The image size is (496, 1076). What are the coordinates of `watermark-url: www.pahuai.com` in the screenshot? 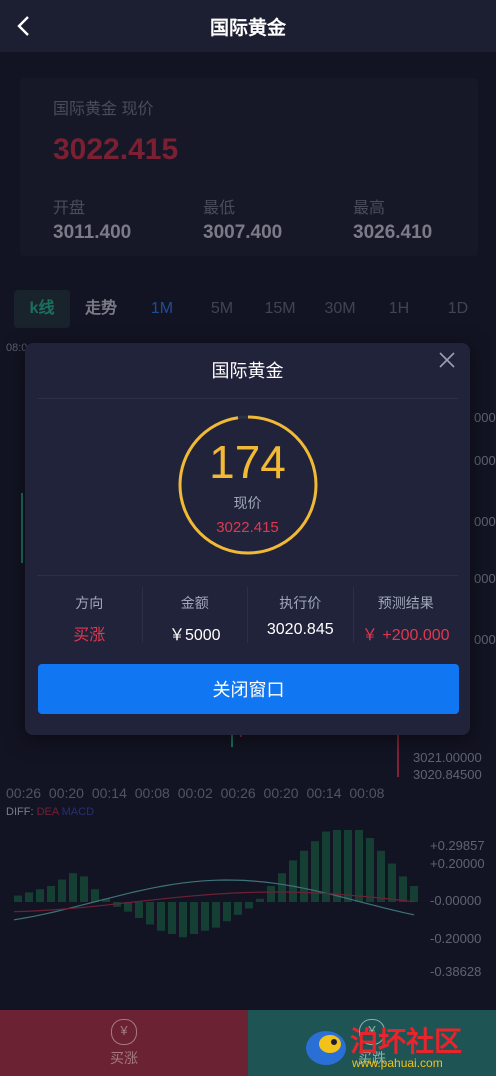 It's located at (397, 1063).